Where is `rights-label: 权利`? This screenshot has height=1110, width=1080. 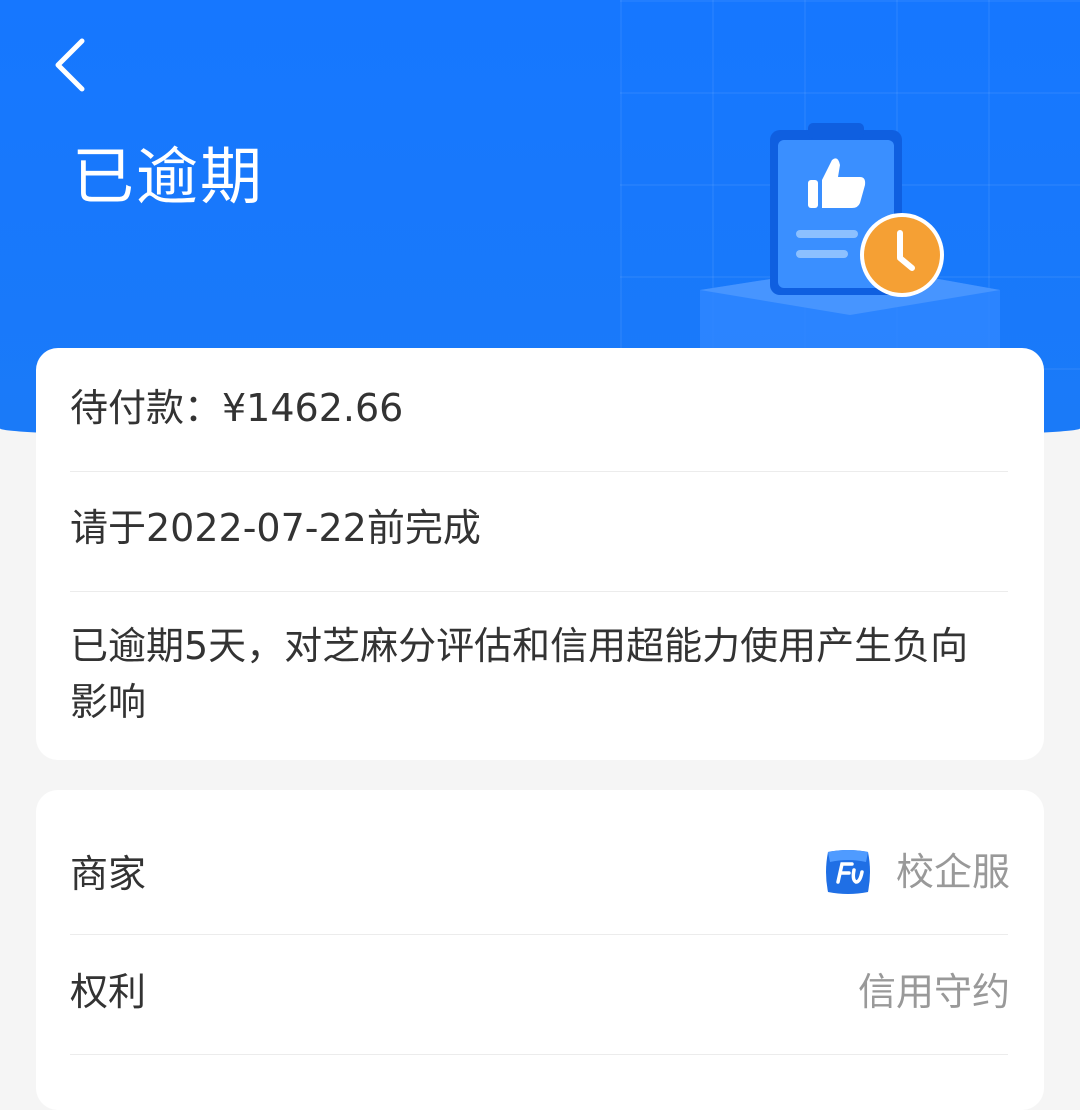
rights-label: 权利 is located at coordinates (108, 992).